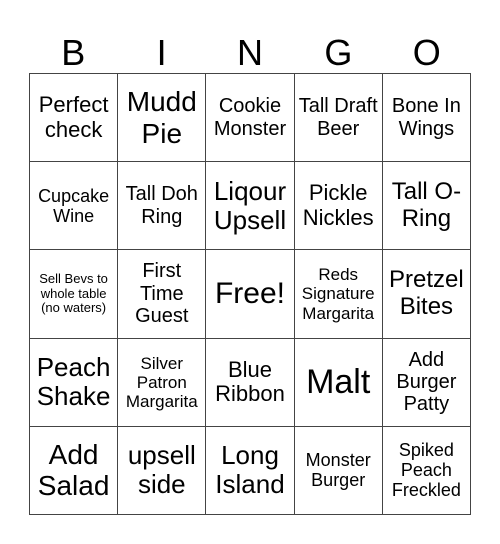 The height and width of the screenshot is (544, 500). I want to click on bingo-cell: Perfect check, so click(74, 118).